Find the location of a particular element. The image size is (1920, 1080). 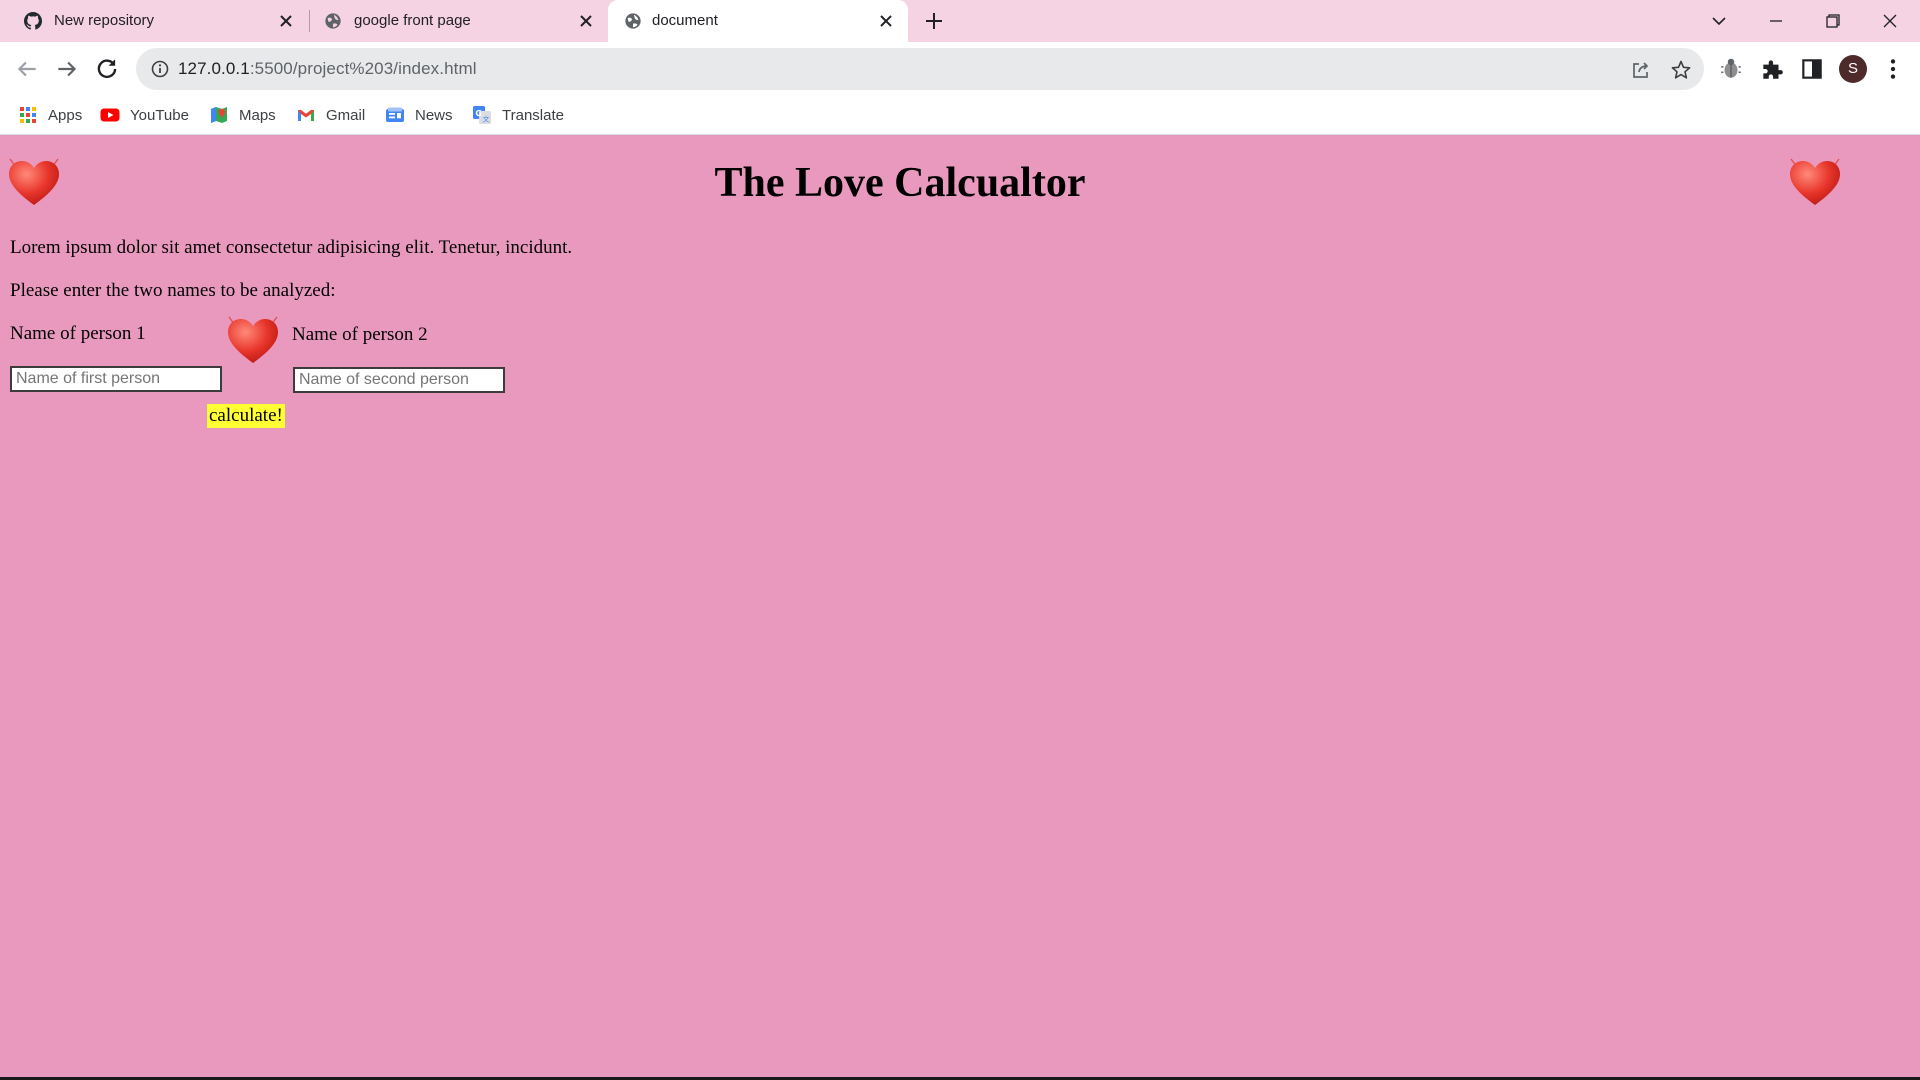

url-path: :5500/project%203/index.html is located at coordinates (363, 68).